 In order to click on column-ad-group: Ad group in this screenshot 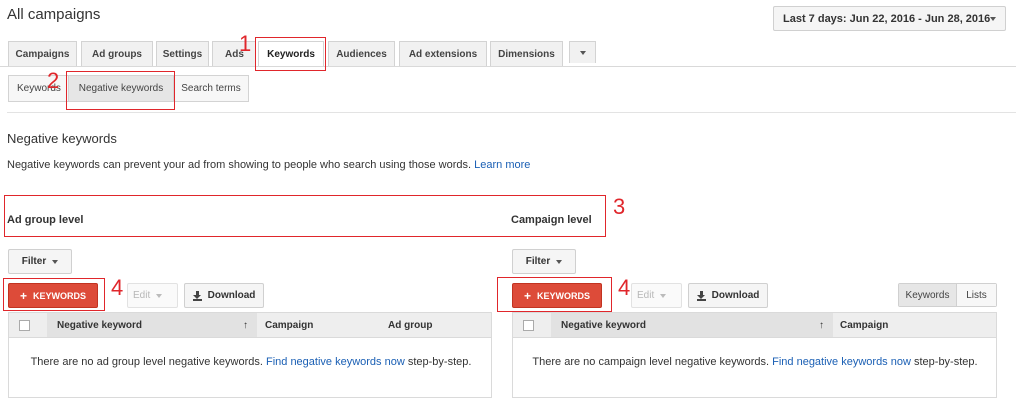, I will do `click(410, 325)`.